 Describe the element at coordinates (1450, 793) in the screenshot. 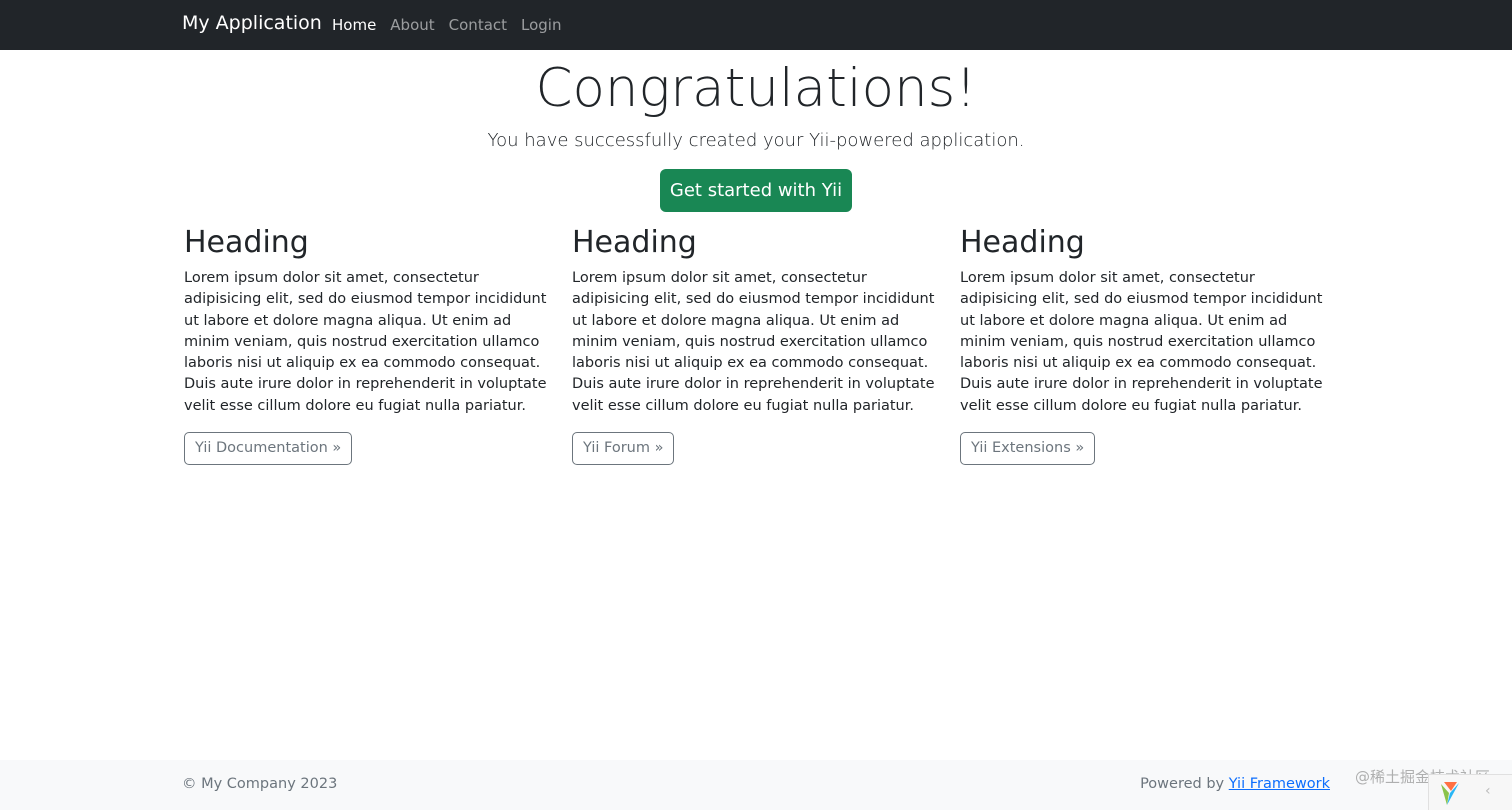

I see `yii-logo-icon` at that location.